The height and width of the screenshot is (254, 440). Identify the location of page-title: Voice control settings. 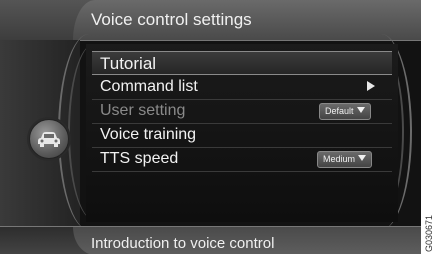
(171, 19).